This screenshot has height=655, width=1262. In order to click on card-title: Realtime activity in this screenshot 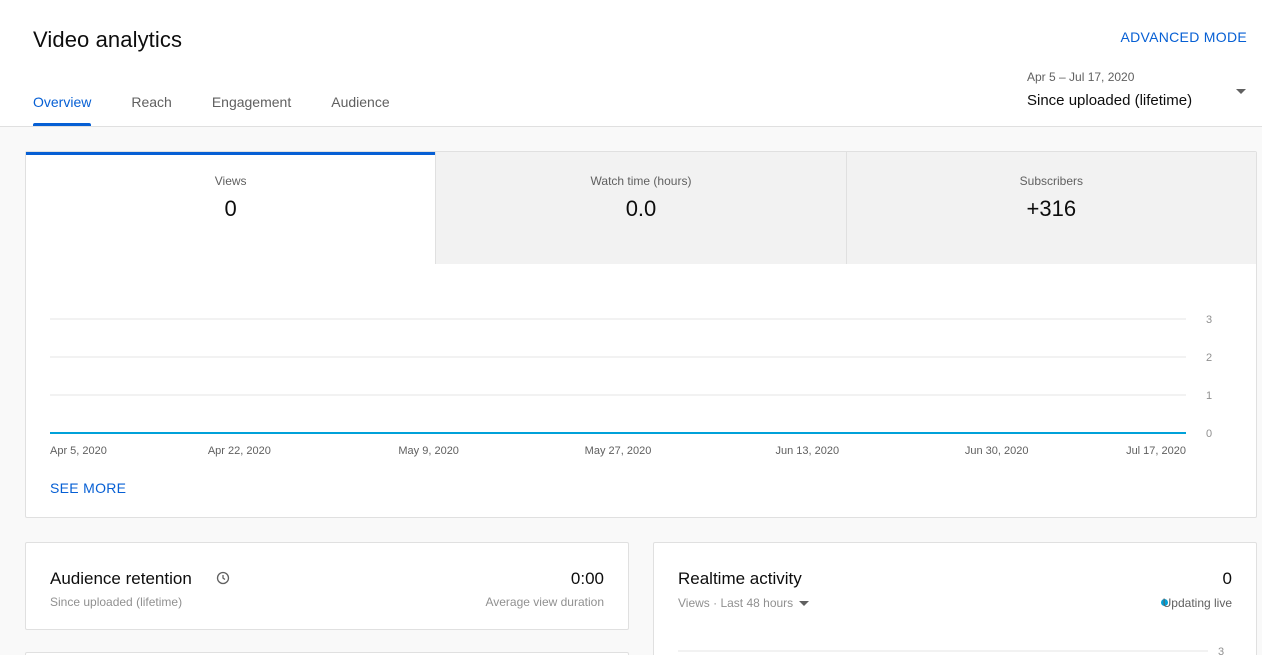, I will do `click(740, 578)`.